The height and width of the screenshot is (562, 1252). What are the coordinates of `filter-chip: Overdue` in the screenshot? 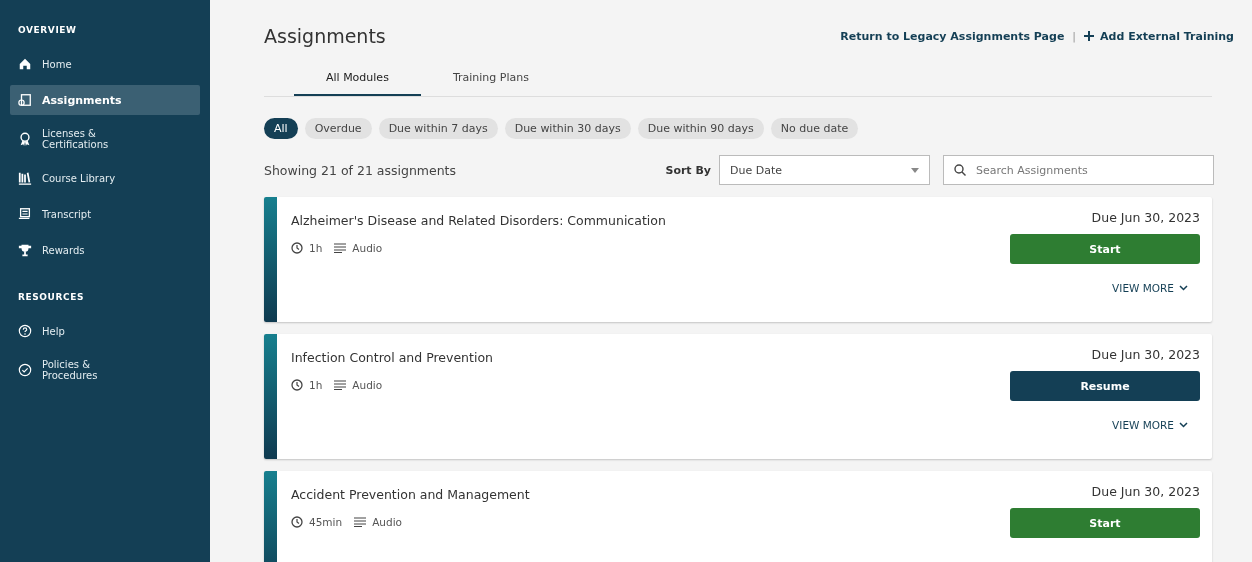 It's located at (338, 128).